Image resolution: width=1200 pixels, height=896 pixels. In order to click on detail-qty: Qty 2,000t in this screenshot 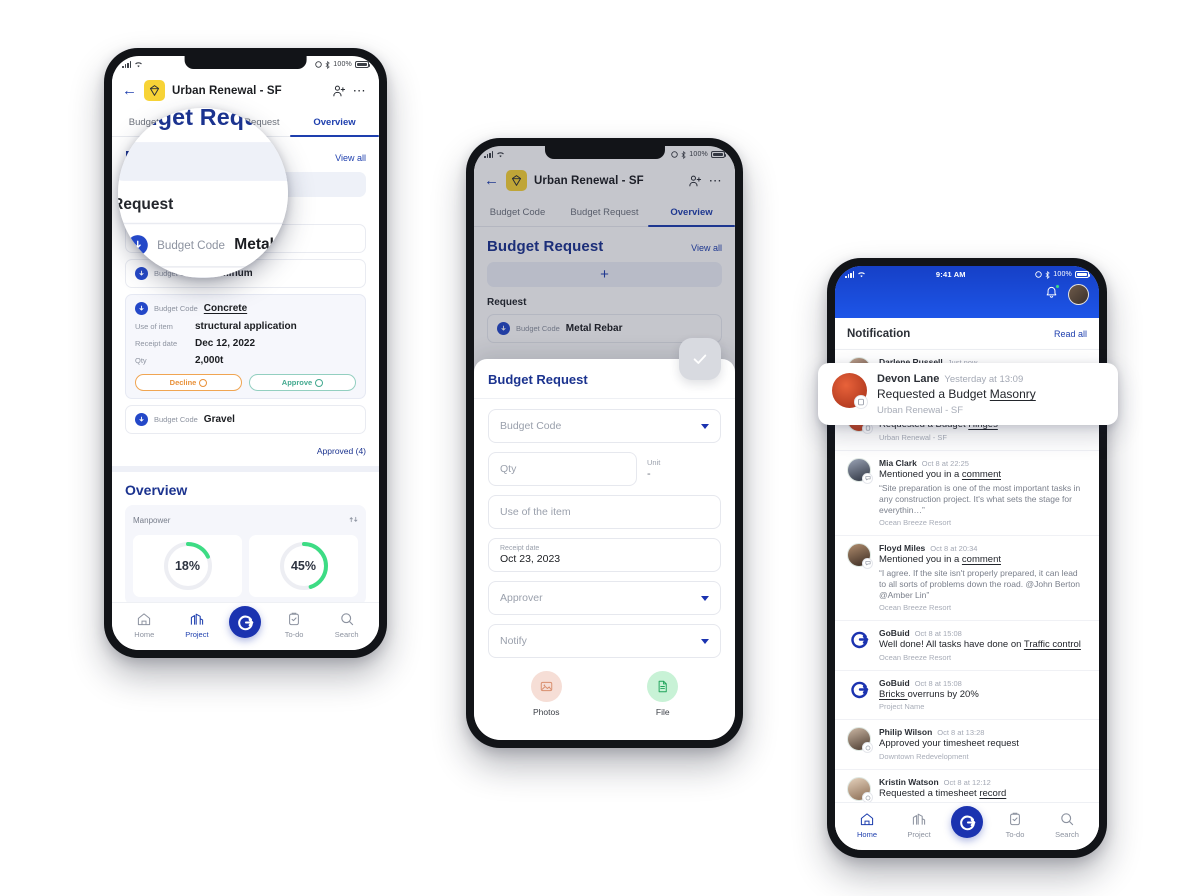, I will do `click(245, 360)`.